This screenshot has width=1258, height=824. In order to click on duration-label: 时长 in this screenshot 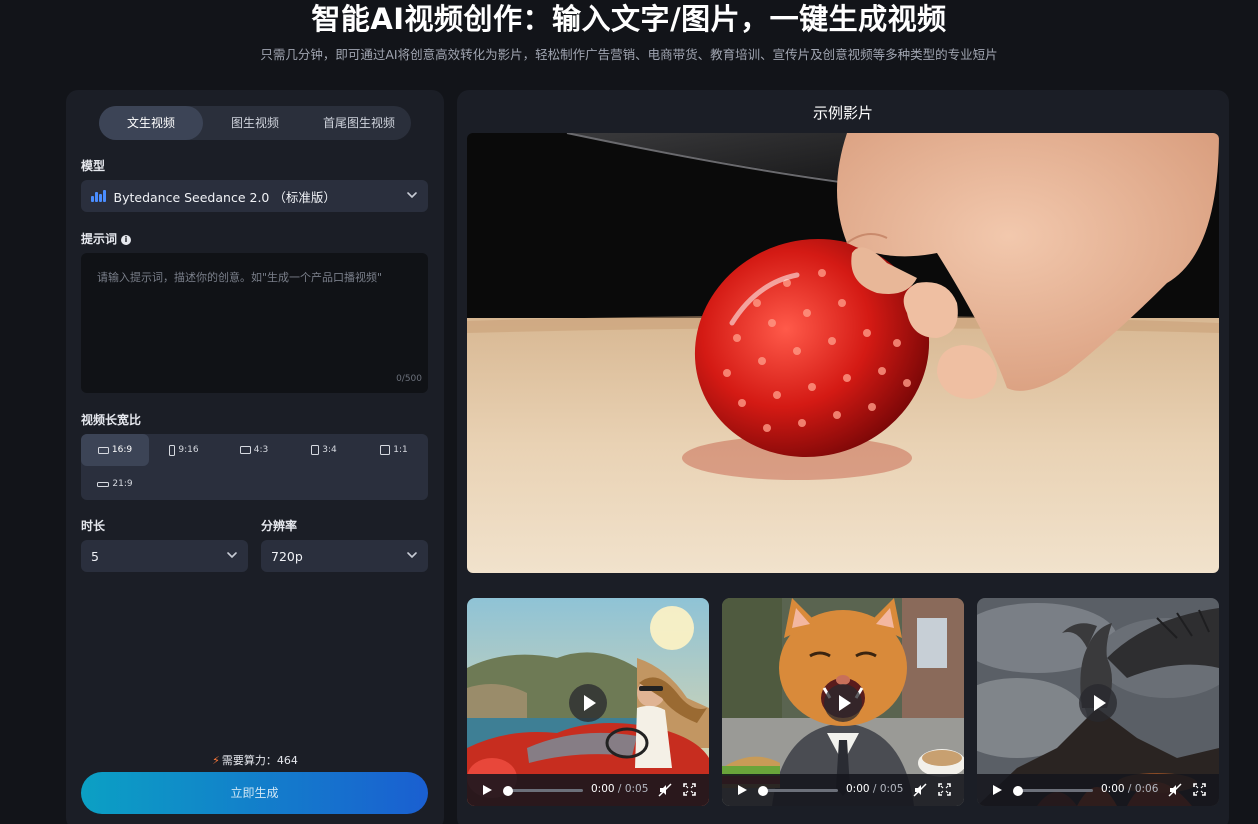, I will do `click(93, 526)`.